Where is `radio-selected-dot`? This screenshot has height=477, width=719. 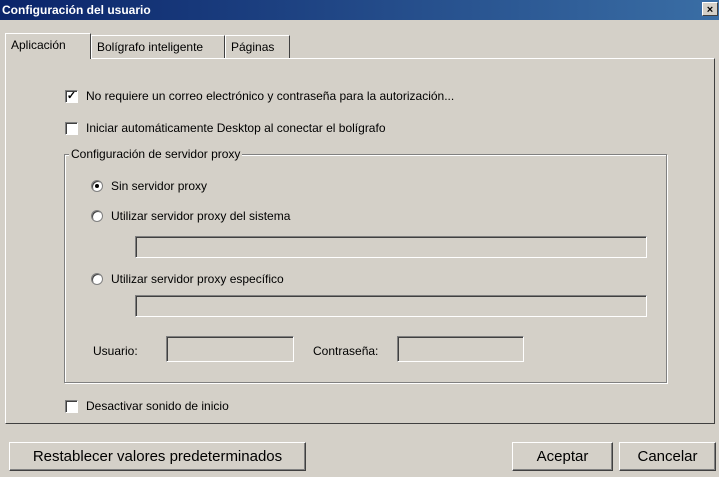
radio-selected-dot is located at coordinates (97, 186).